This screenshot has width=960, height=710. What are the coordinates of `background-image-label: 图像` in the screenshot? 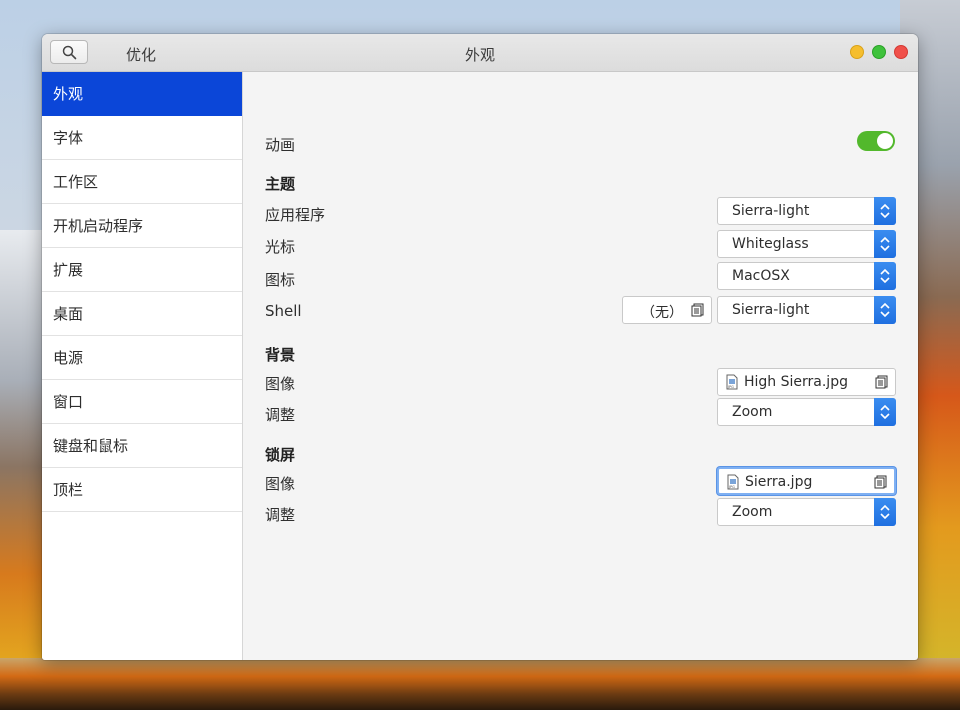 It's located at (280, 384).